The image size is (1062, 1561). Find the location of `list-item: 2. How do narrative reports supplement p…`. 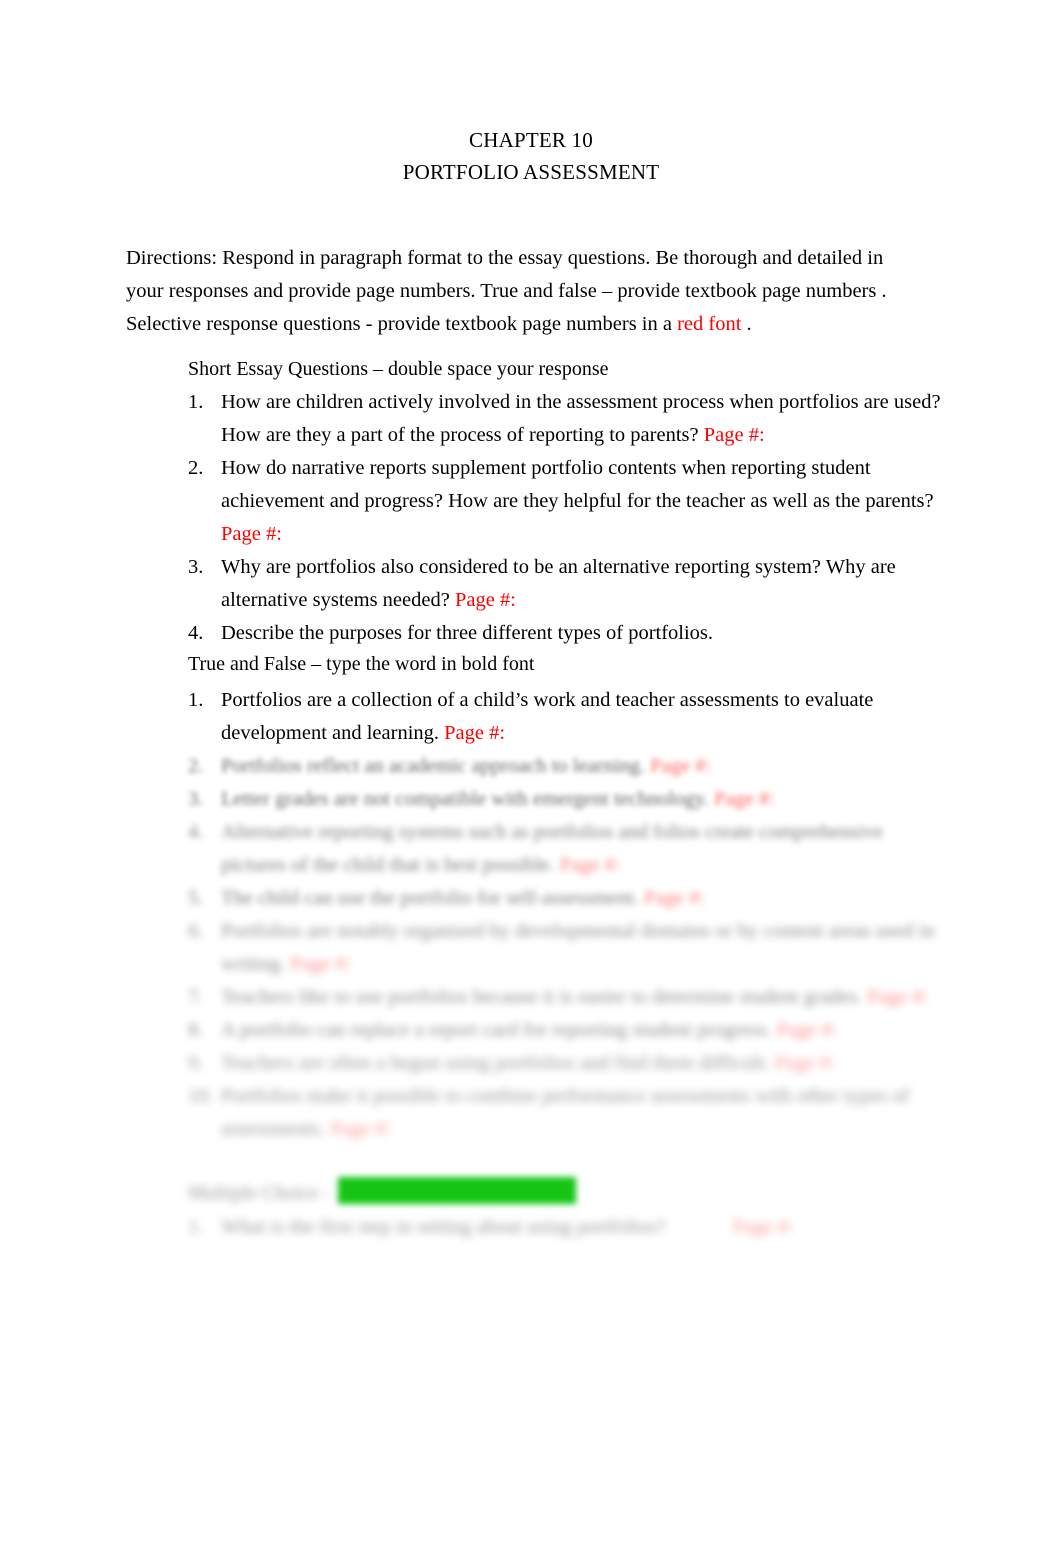

list-item: 2. How do narrative reports supplement p… is located at coordinates (568, 501).